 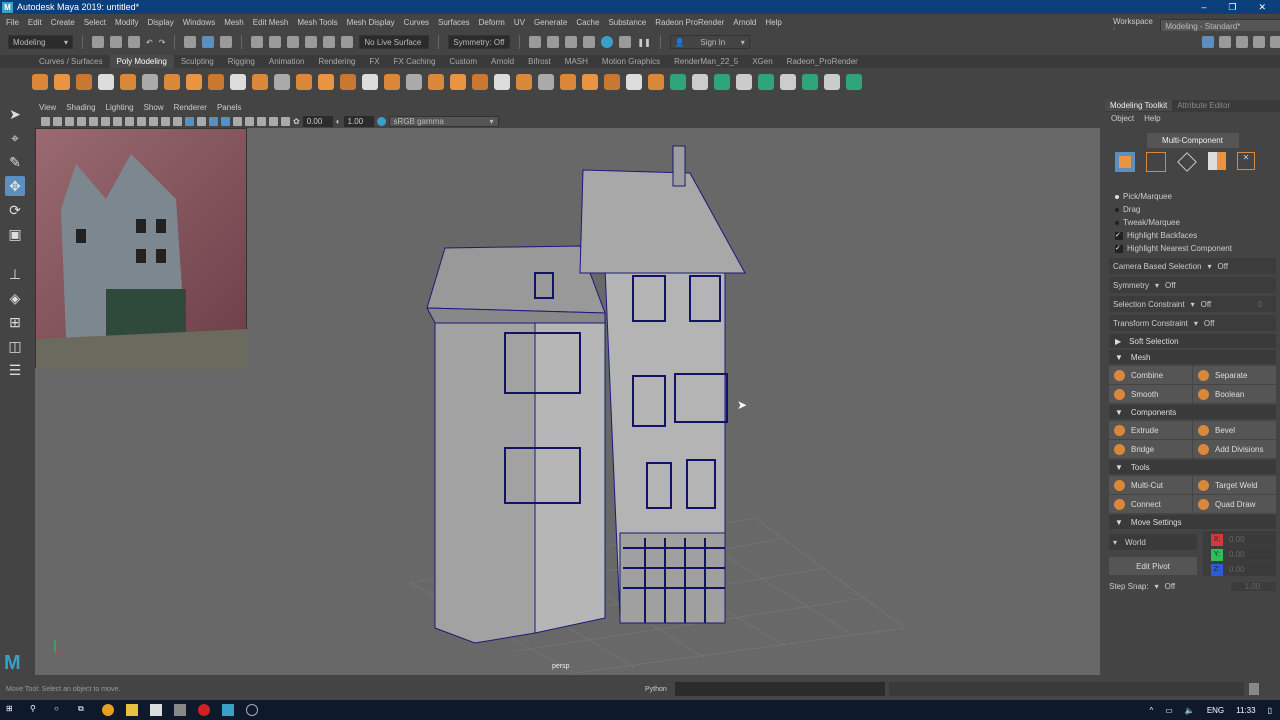 What do you see at coordinates (1192, 209) in the screenshot?
I see `radio-drag: Drag` at bounding box center [1192, 209].